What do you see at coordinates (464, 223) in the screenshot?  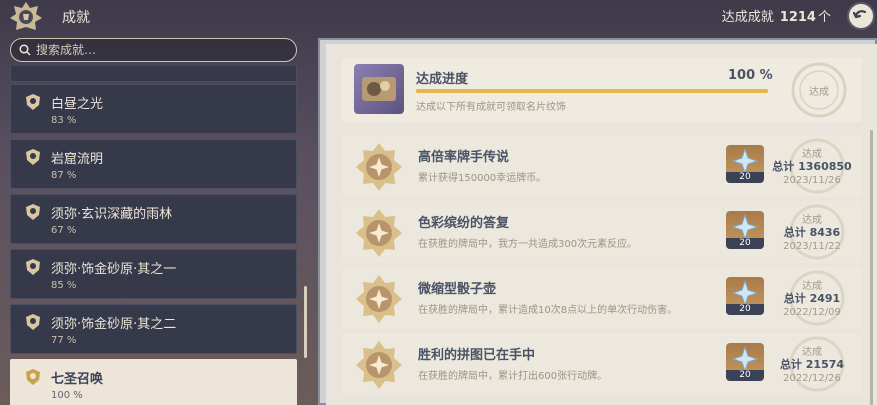 I see `achievement-title: 色彩缤纷的答复` at bounding box center [464, 223].